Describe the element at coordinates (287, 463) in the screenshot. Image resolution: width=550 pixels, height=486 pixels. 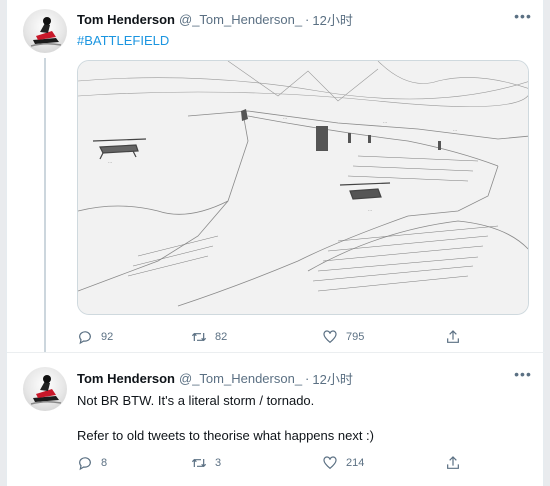
I see `tweet-actions: 8 3 214` at that location.